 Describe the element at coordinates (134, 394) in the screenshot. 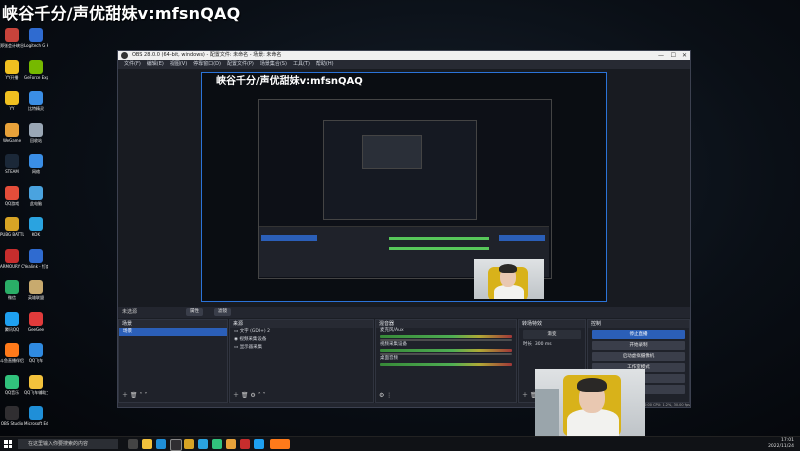

I see `scenes-controls: ＋ 🗑 ˄ ˅` at that location.